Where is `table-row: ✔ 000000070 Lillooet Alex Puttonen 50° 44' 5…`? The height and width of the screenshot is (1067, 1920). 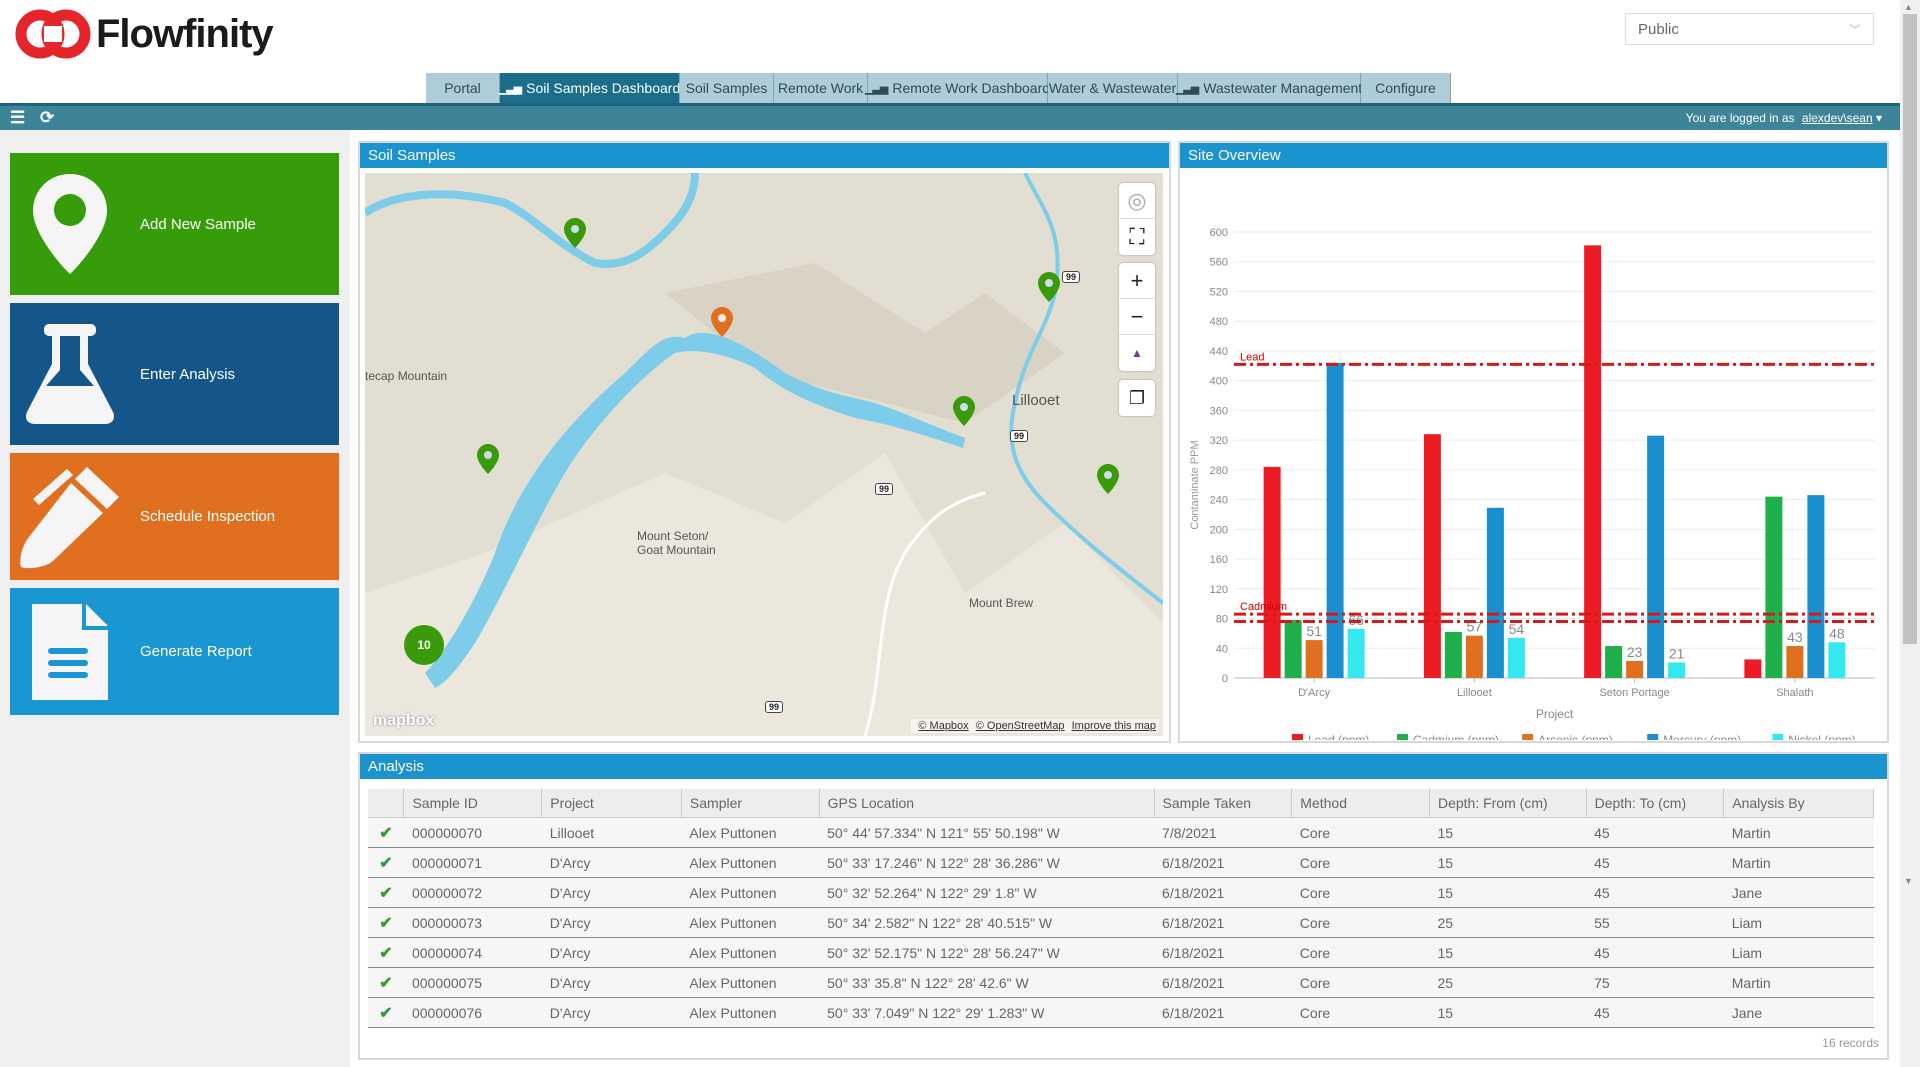 table-row: ✔ 000000070 Lillooet Alex Puttonen 50° 44' 5… is located at coordinates (1121, 832).